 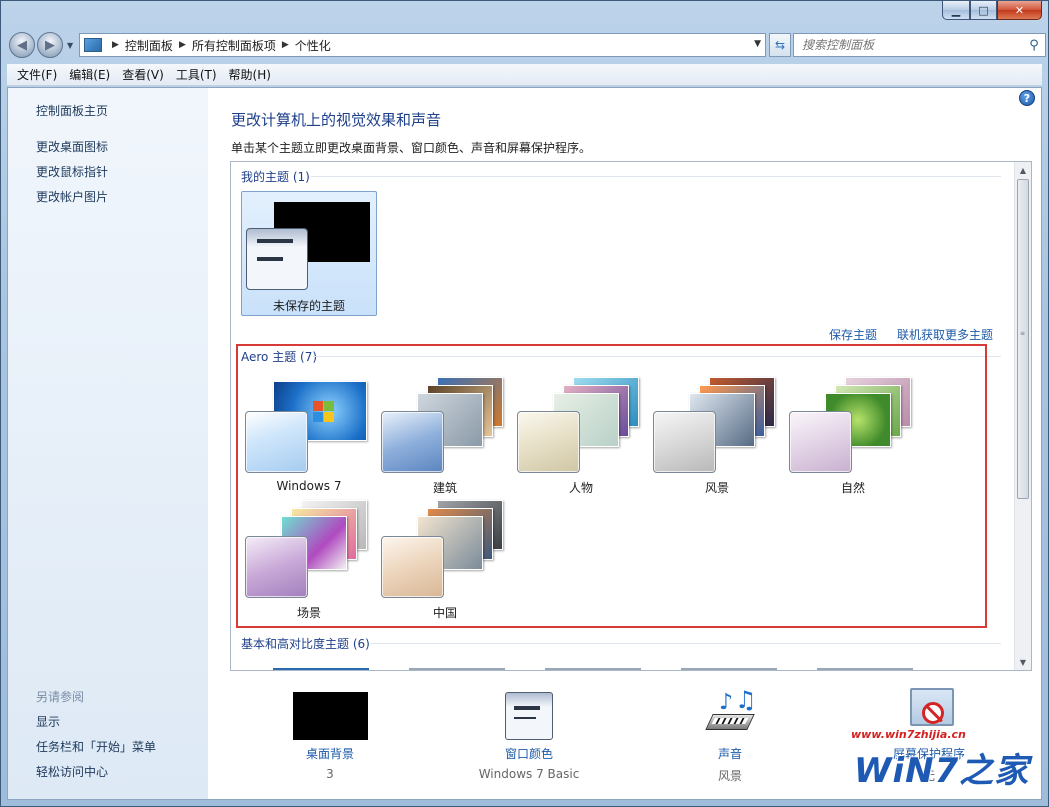 What do you see at coordinates (524, 75) in the screenshot?
I see `menu-bar: 文件(F) 编辑(E) 查看(V) 工具(T) 帮助(H)` at bounding box center [524, 75].